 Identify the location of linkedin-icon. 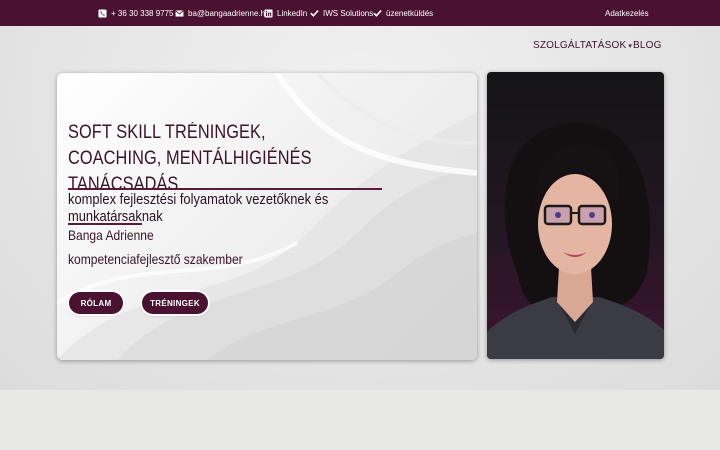
(268, 13).